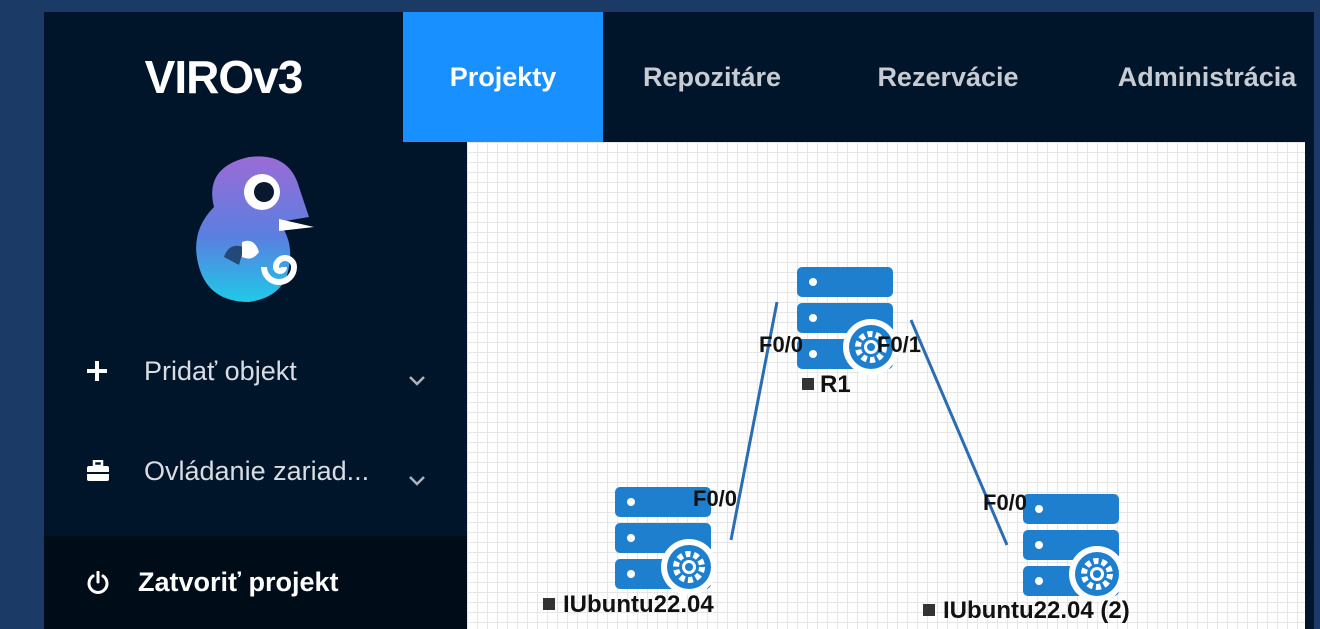 The width and height of the screenshot is (1320, 629). I want to click on sidebar-item-label: Zatvoriť projekt, so click(238, 582).